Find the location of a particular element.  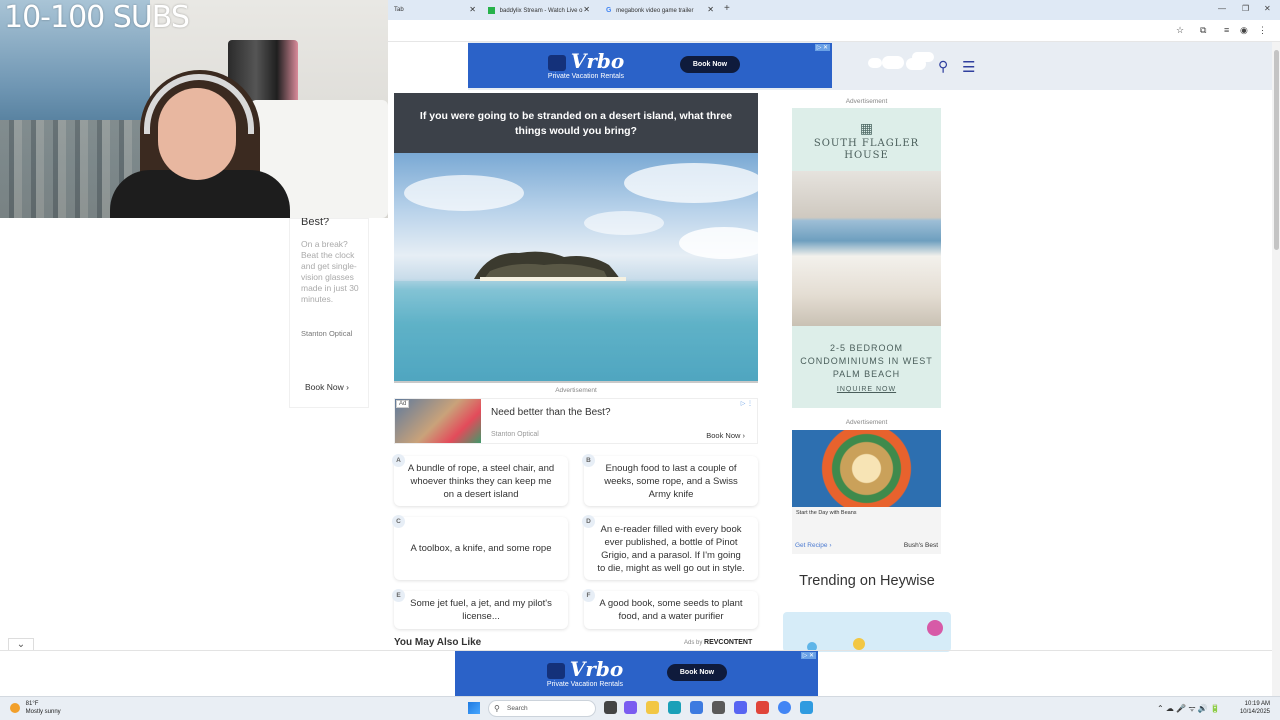

condo-photo is located at coordinates (866, 248).